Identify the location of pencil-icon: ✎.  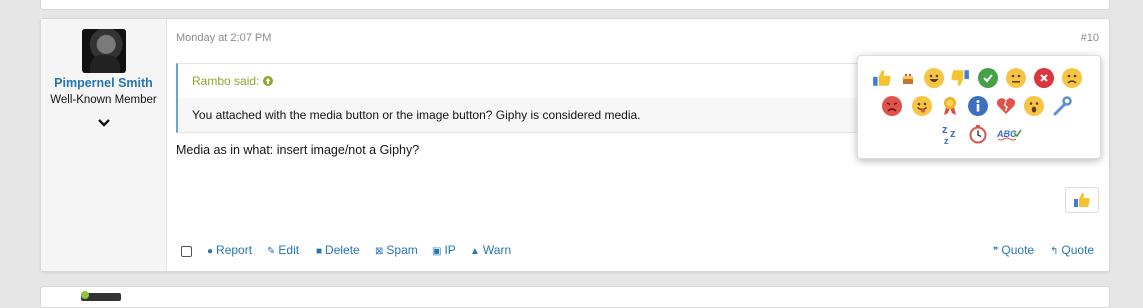
(271, 251).